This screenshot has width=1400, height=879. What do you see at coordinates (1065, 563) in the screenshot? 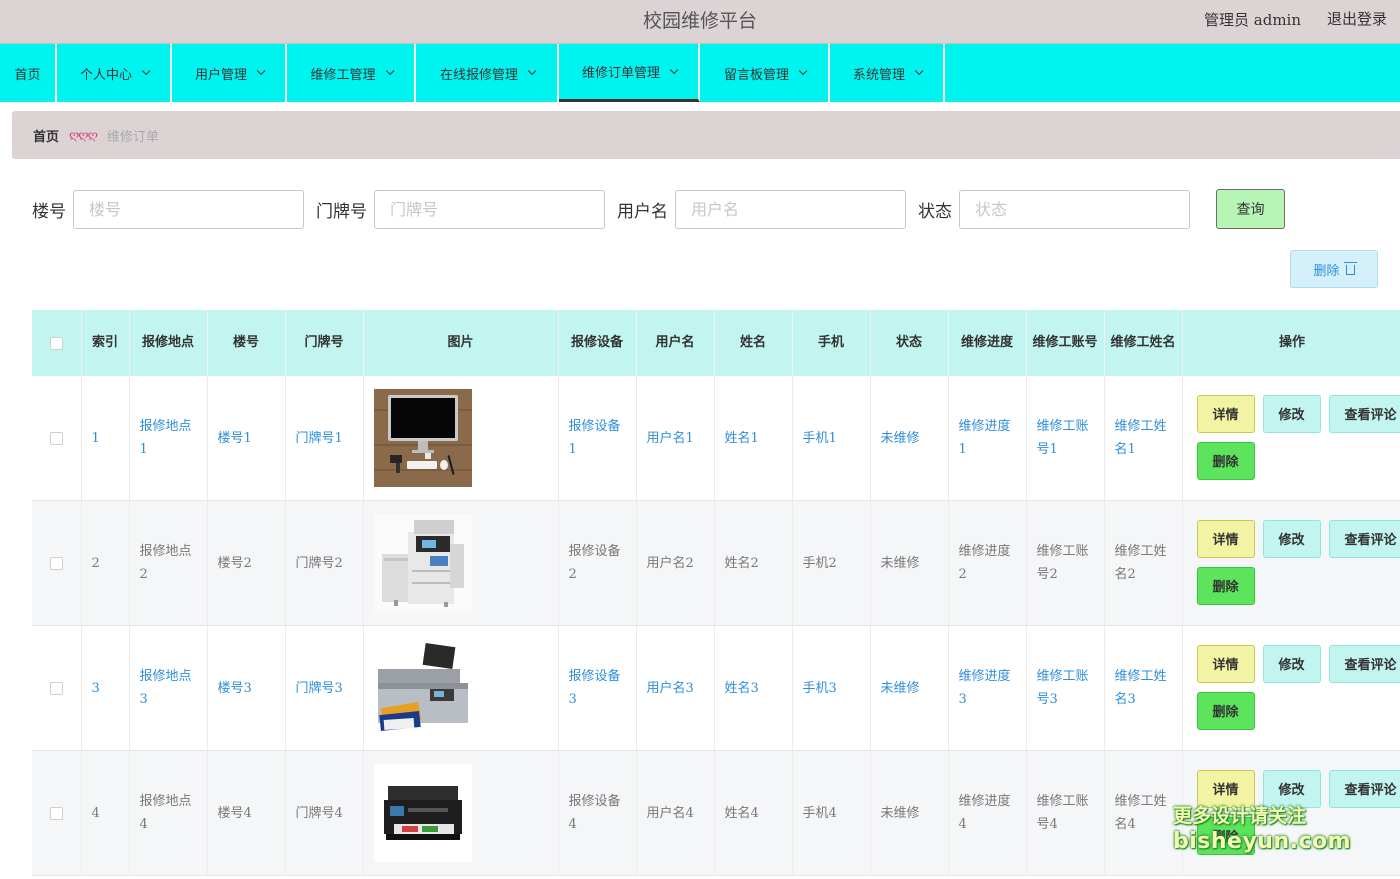
I see `cell-worker-account: 维修工账号2` at bounding box center [1065, 563].